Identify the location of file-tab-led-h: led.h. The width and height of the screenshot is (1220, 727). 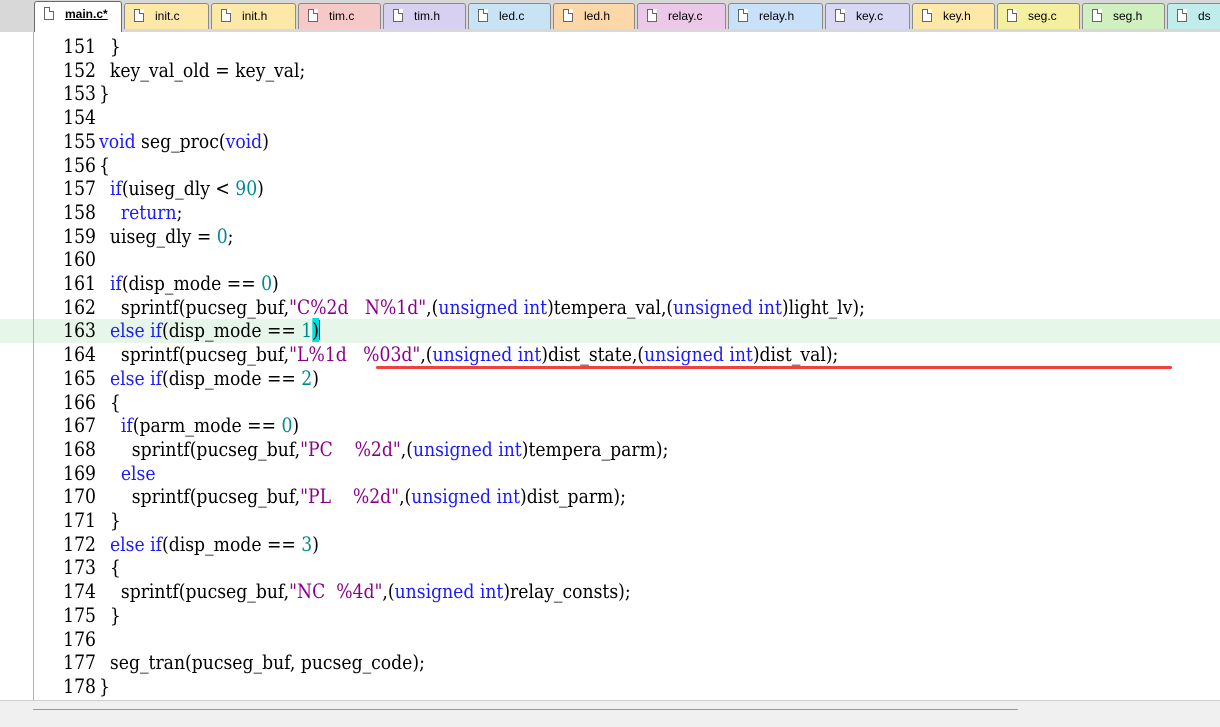
(594, 16).